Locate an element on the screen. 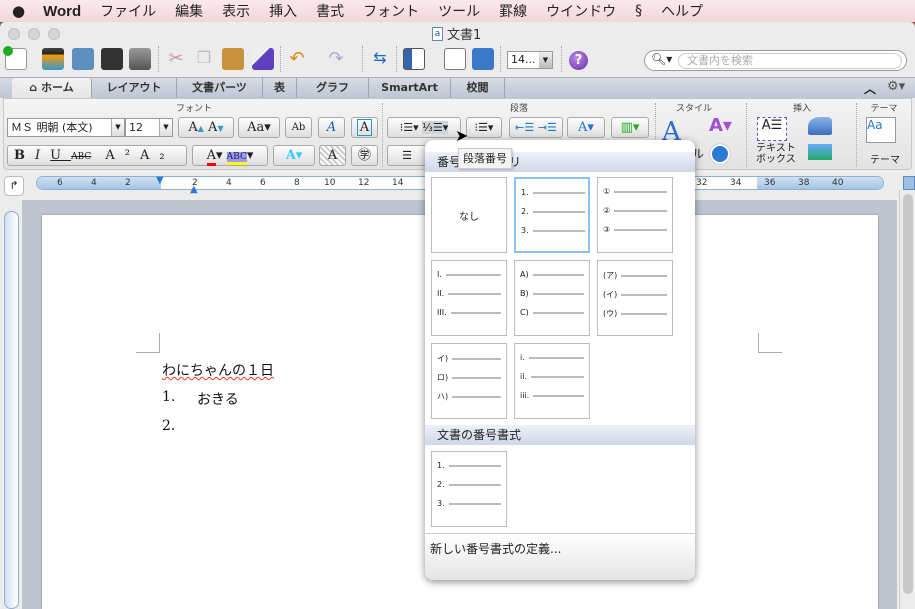  open-folder-icon is located at coordinates (83, 59).